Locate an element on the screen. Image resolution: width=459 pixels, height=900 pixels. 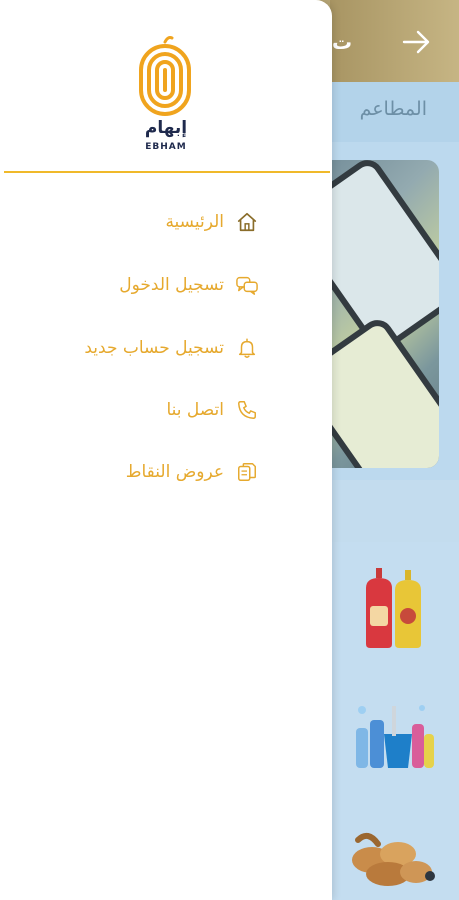
menu-item-home: الرئيسية is located at coordinates (212, 222).